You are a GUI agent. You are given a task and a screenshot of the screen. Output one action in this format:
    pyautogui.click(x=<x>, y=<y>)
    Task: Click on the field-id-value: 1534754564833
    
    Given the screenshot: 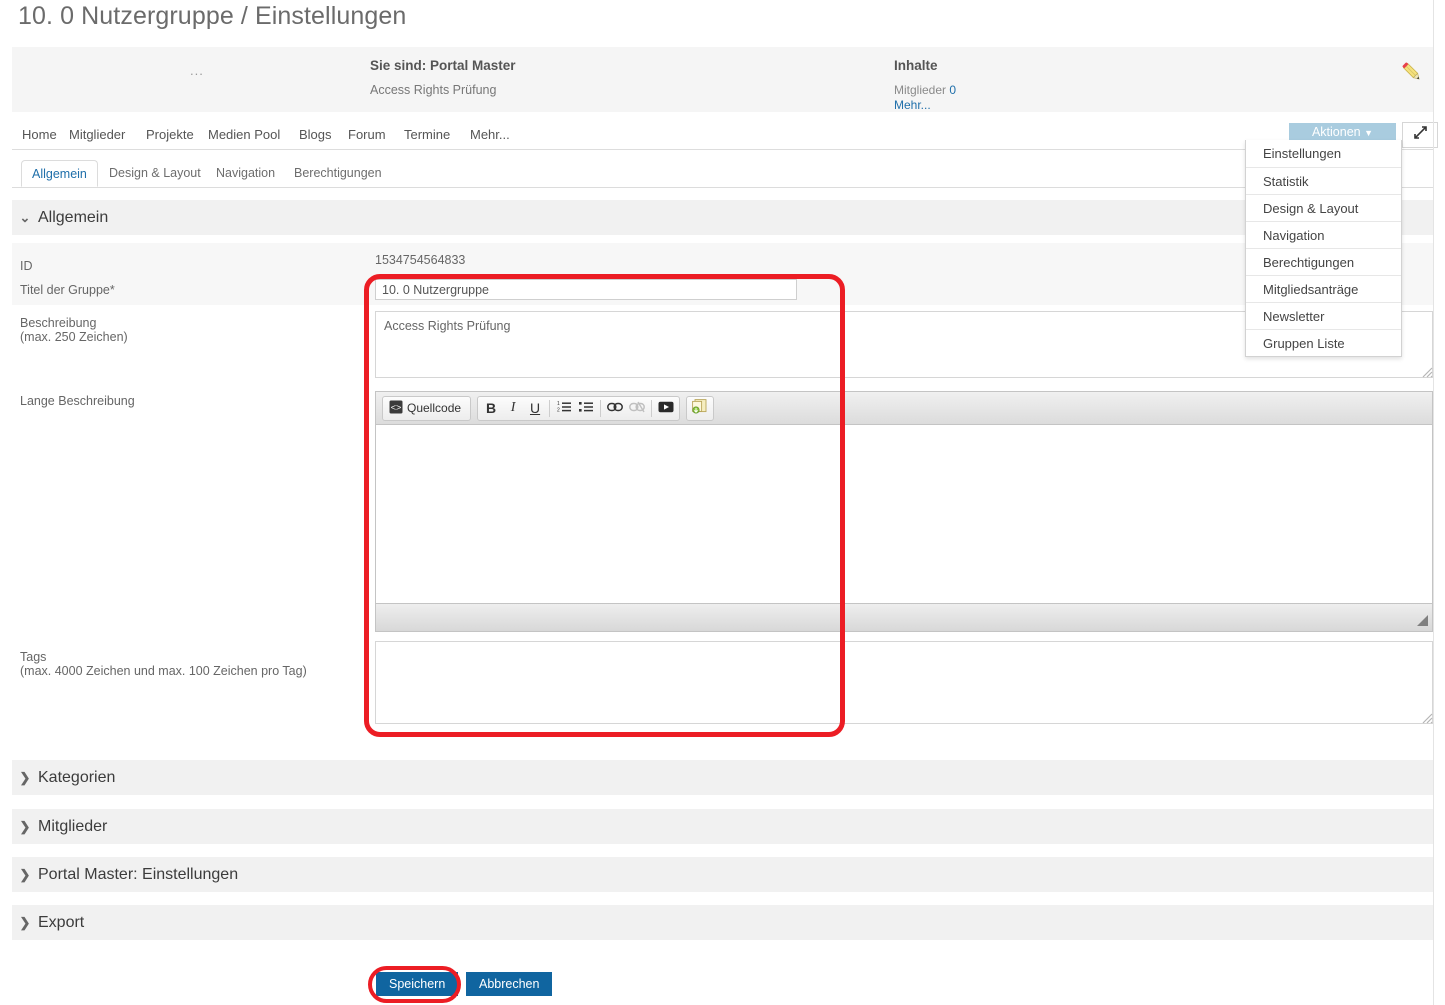 What is the action you would take?
    pyautogui.click(x=420, y=260)
    